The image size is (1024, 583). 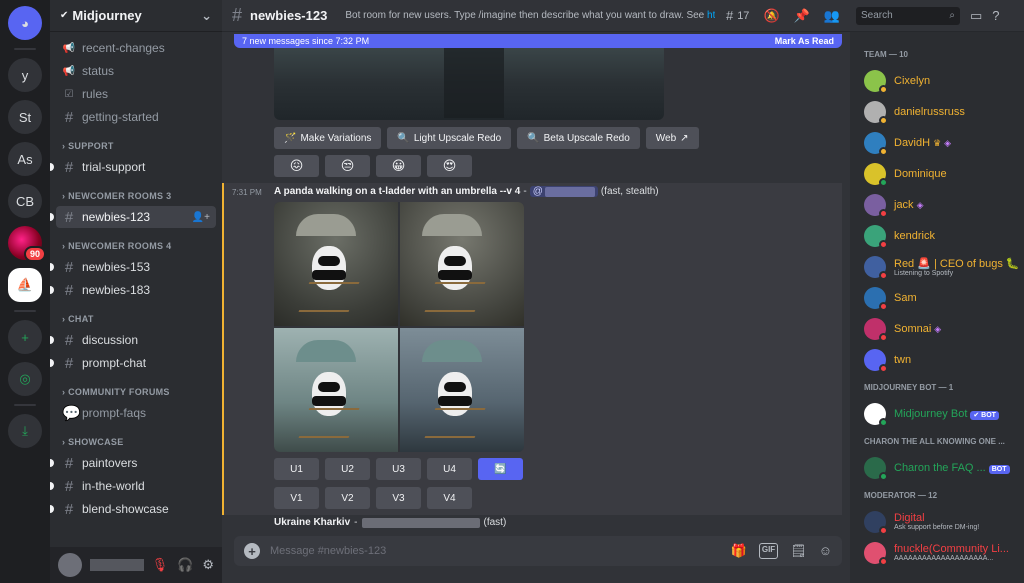 What do you see at coordinates (136, 413) in the screenshot?
I see `channel-prompt-faqs: 💬 prompt-faqs` at bounding box center [136, 413].